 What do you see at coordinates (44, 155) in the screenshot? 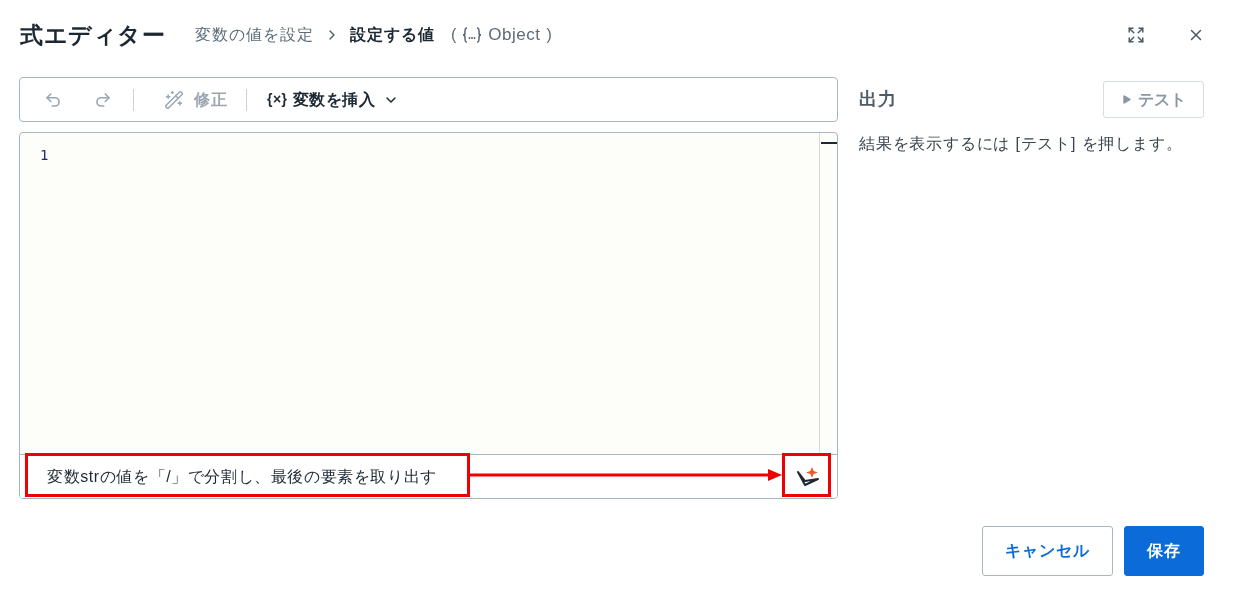
I see `line-number: 1` at bounding box center [44, 155].